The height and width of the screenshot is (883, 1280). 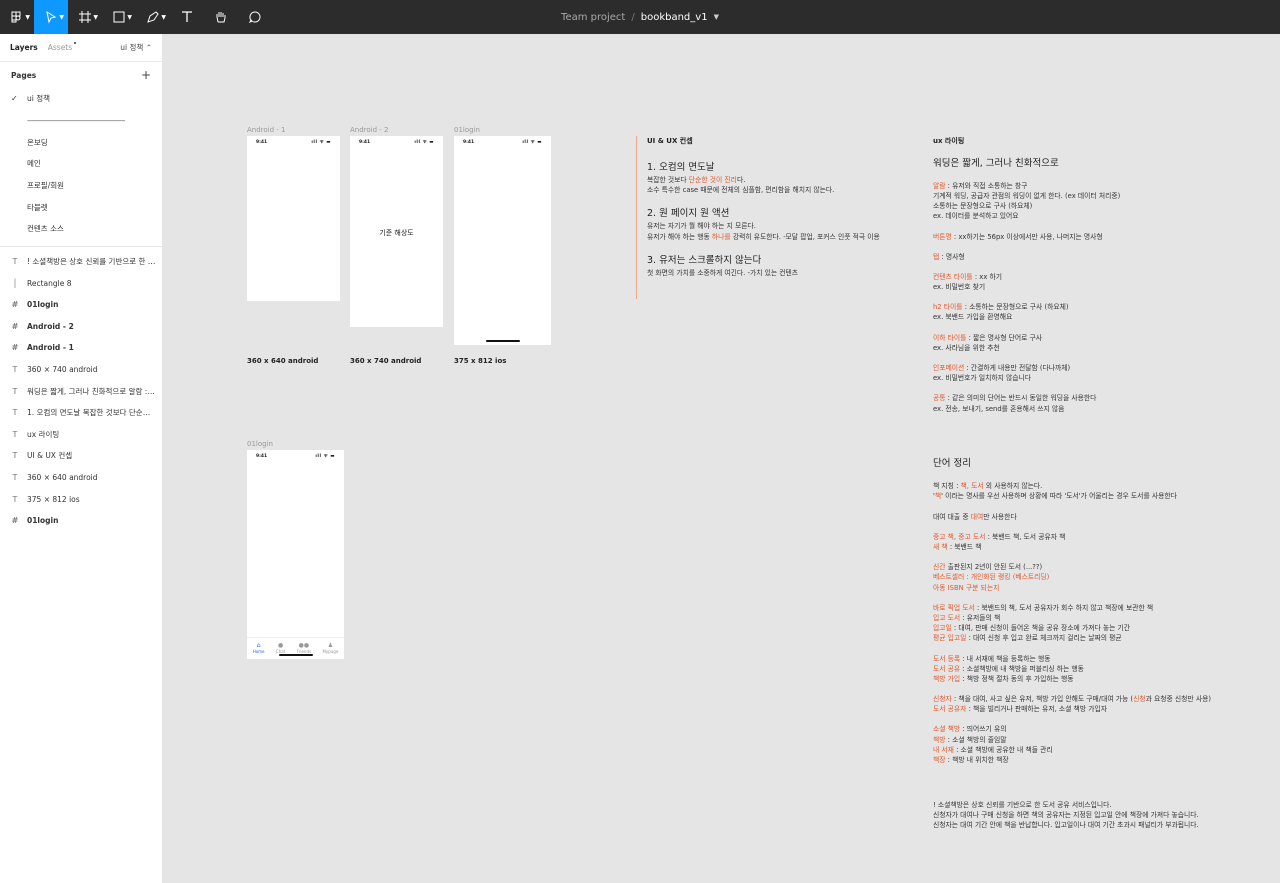 I want to click on text-run: : 대여, 판매 신청이 들어온 책을 공유 장소에 가져다 놓는 기간, so click(x=1041, y=628).